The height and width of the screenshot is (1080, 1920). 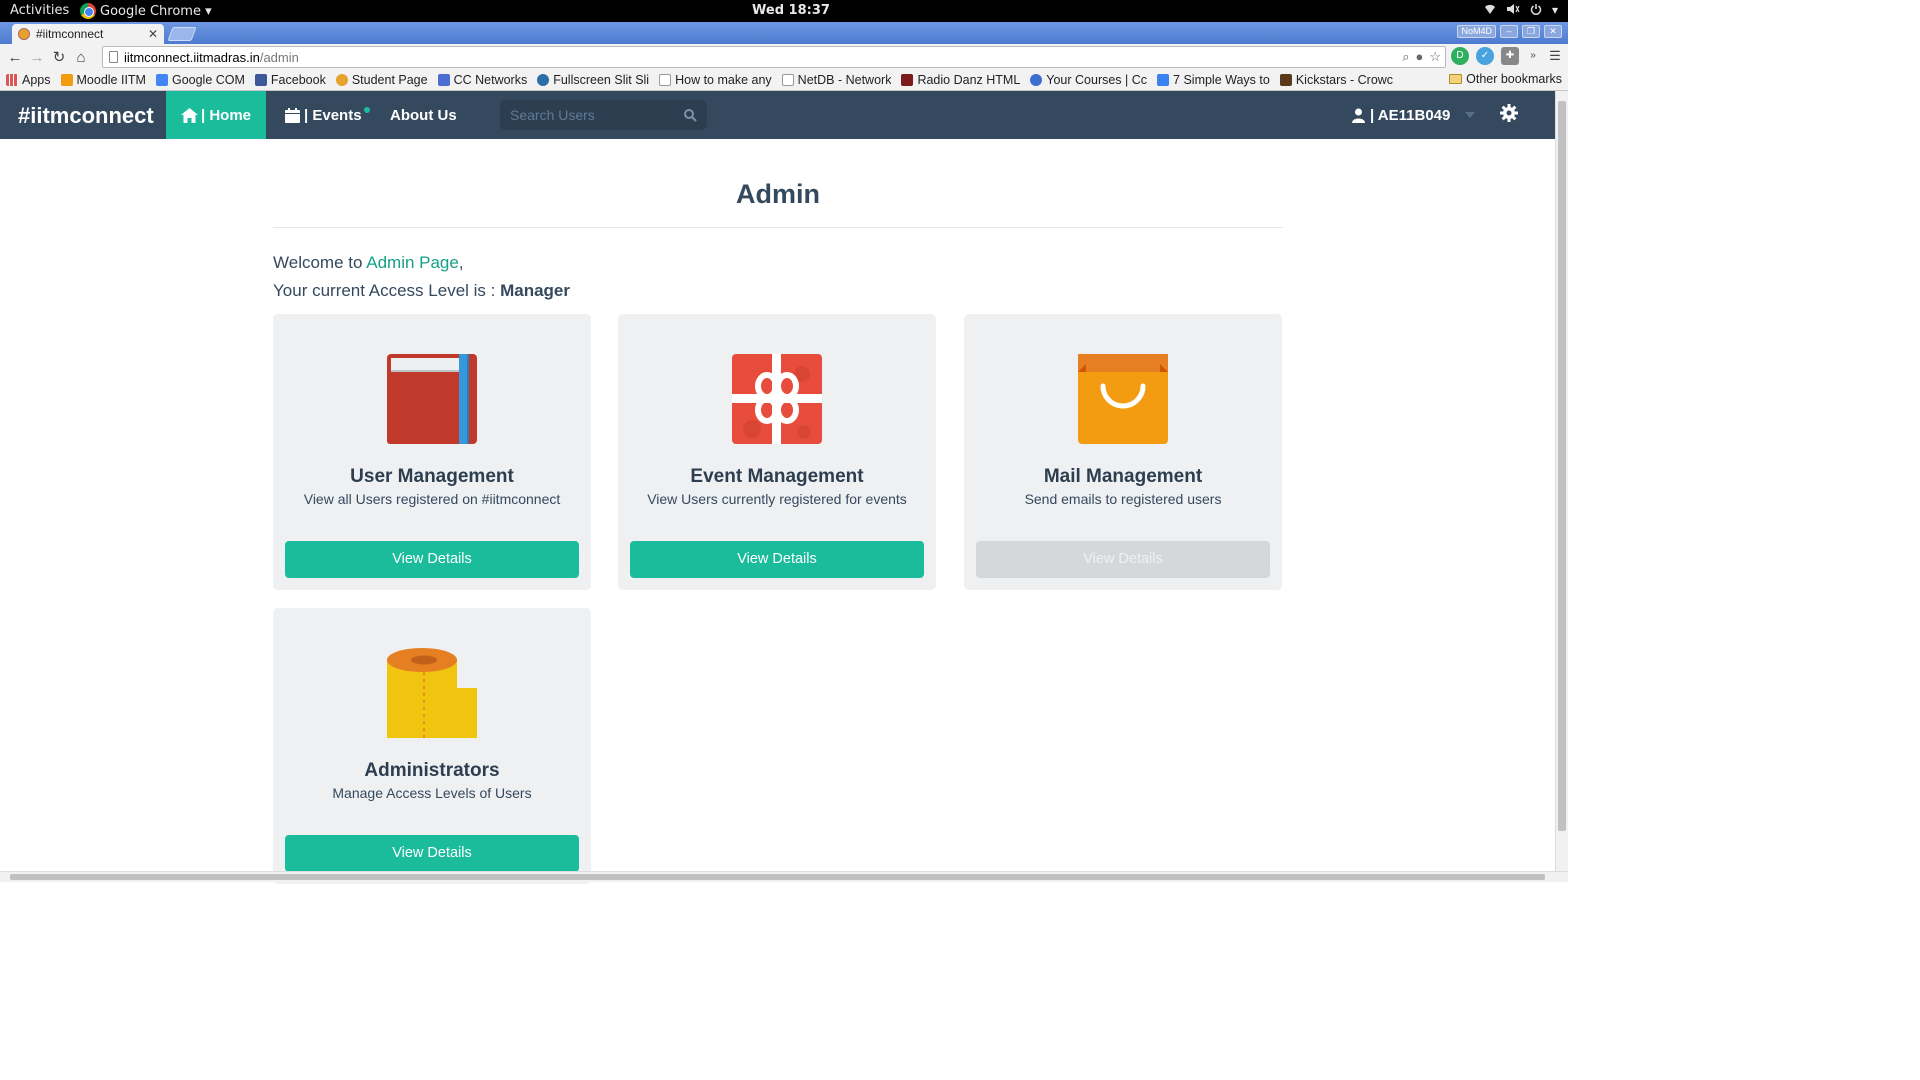 I want to click on vertical-scrollbar, so click(x=1561, y=481).